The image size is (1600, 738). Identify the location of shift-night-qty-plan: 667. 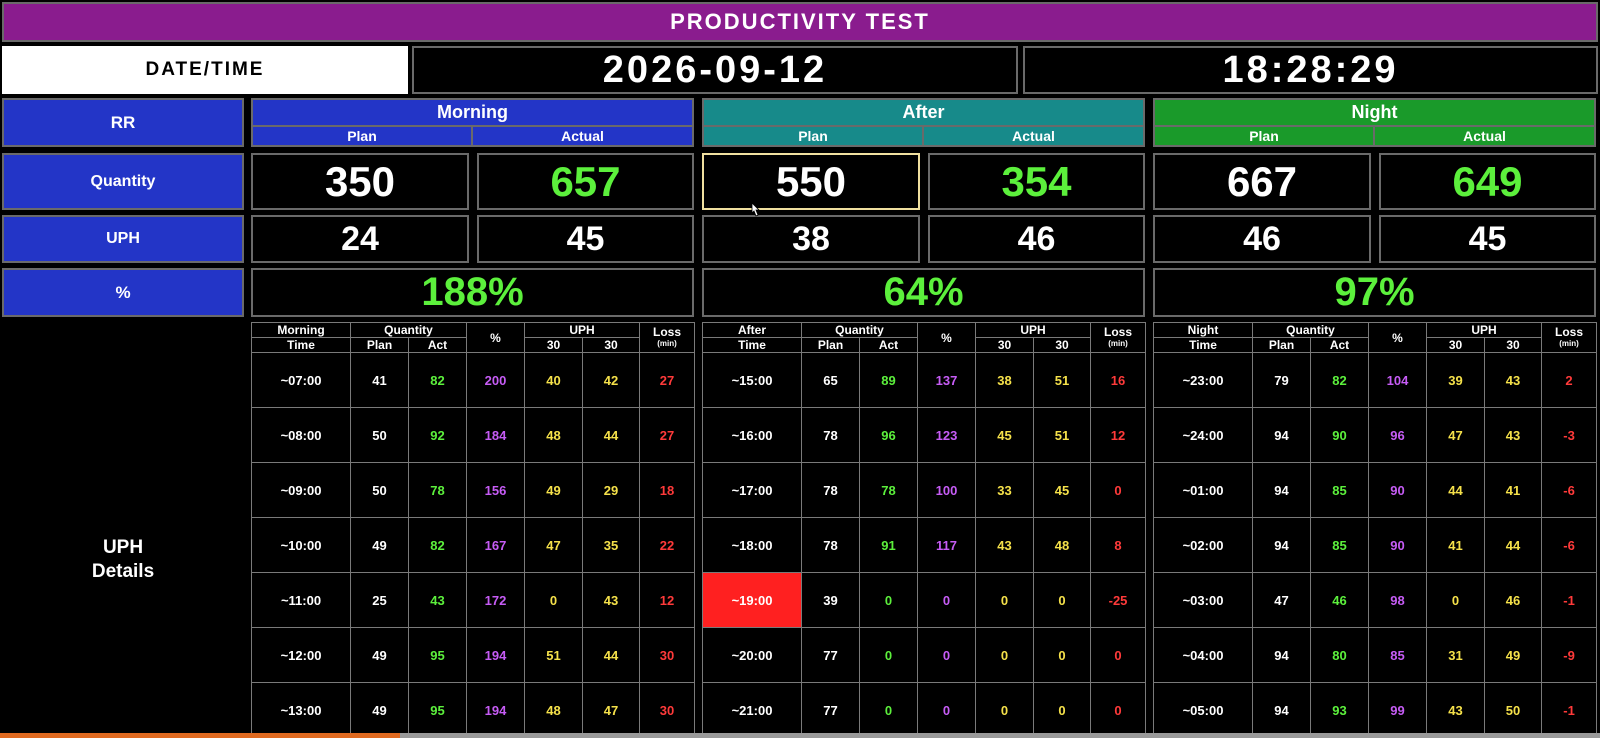
(1262, 181).